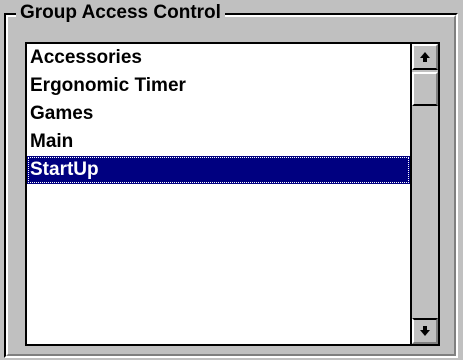 The image size is (463, 360). I want to click on scrollbar-thumb, so click(425, 89).